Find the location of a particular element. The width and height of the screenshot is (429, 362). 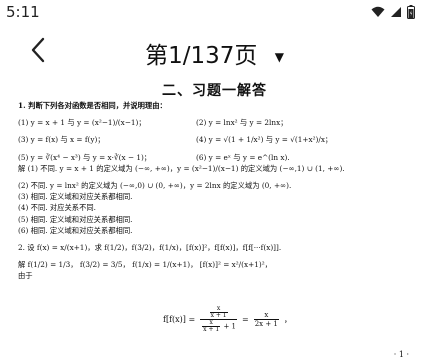

formula-end: ， is located at coordinates (287, 319).